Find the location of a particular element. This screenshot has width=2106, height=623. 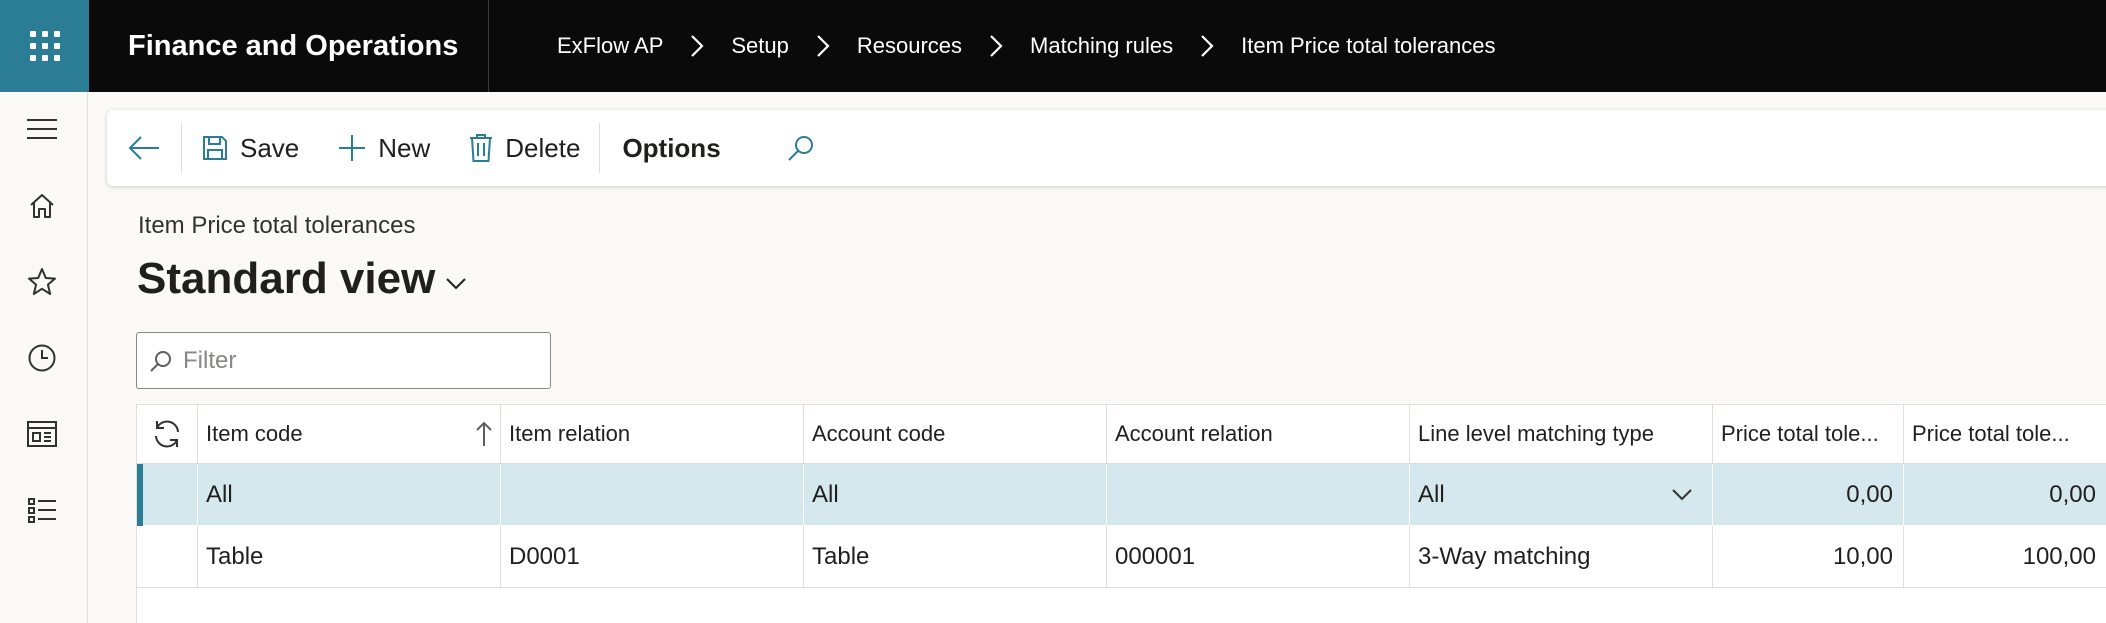

new-label: New is located at coordinates (404, 147).